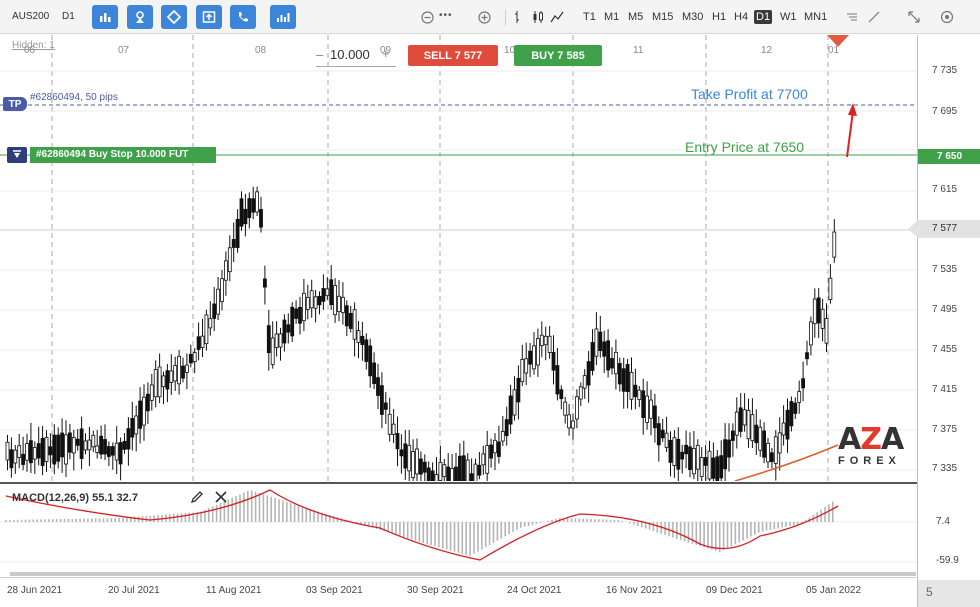 The image size is (980, 607). What do you see at coordinates (458, 527) in the screenshot?
I see `macd-panel: MACD(12,26,9) 55.1 32.7` at bounding box center [458, 527].